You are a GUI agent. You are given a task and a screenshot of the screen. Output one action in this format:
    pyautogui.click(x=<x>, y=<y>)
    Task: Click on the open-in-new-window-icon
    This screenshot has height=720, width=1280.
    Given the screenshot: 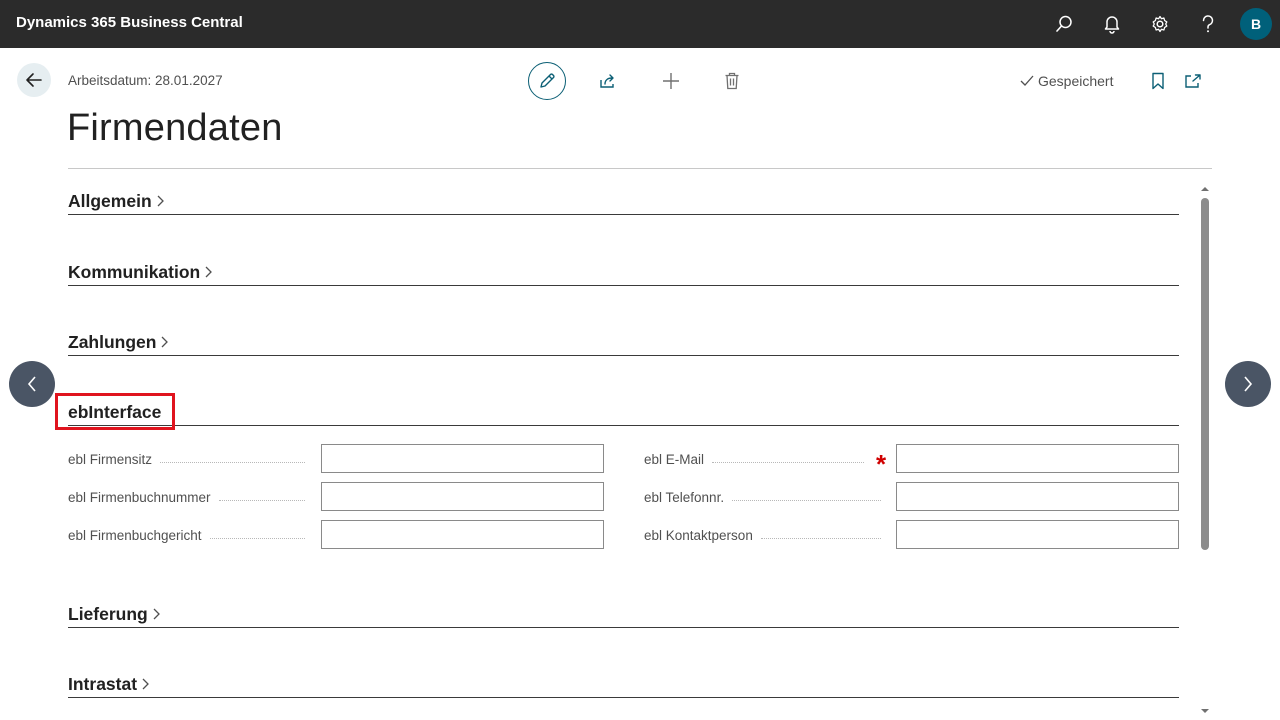 What is the action you would take?
    pyautogui.click(x=1193, y=81)
    